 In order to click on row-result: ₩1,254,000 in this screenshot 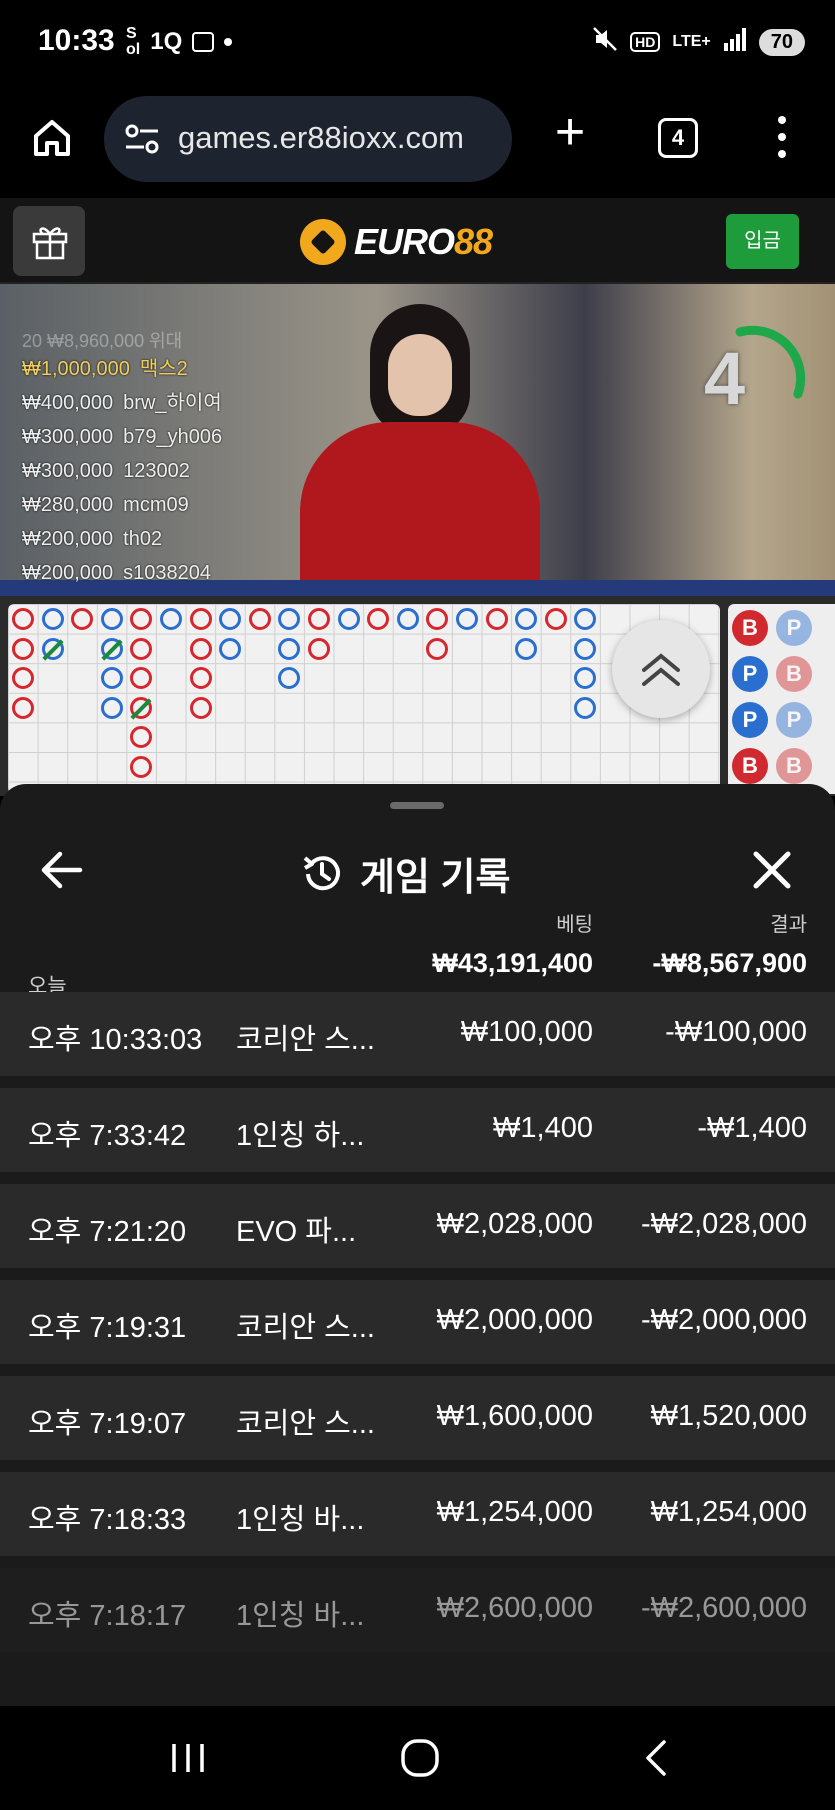, I will do `click(728, 1512)`.